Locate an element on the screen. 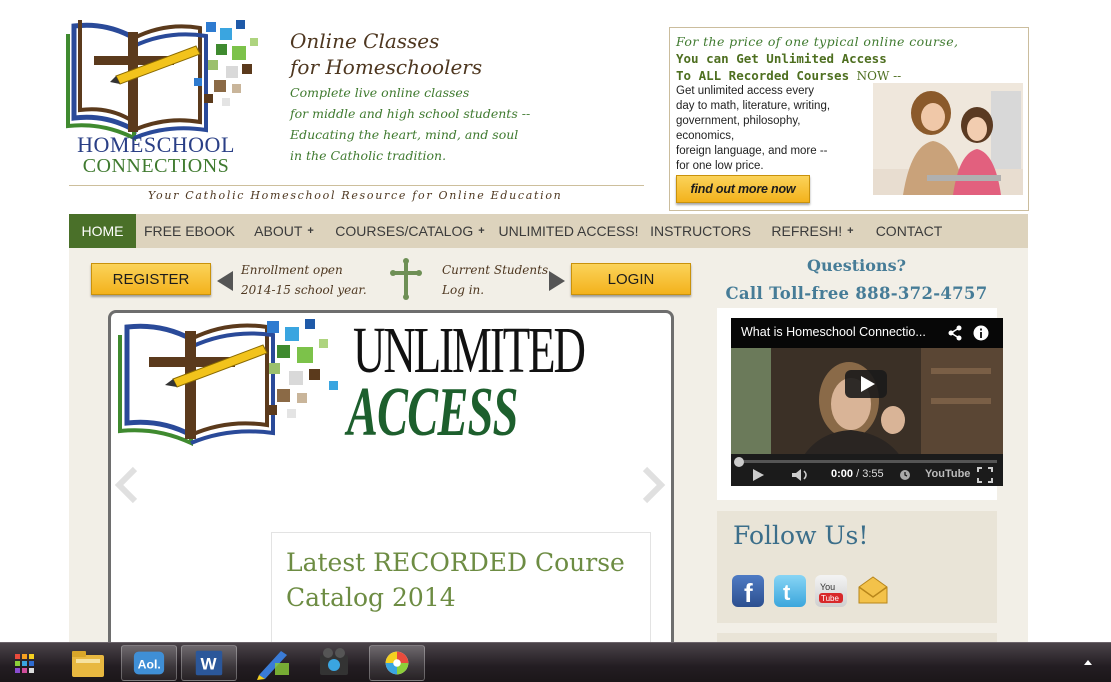 The width and height of the screenshot is (1111, 682). nav-free-ebook-label: FREE EBOOK is located at coordinates (189, 231).